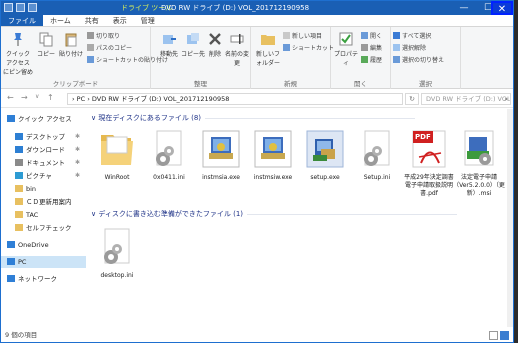  I want to click on group-header-current: ∨ 現在ディスクにあるファイル (8), so click(253, 118).